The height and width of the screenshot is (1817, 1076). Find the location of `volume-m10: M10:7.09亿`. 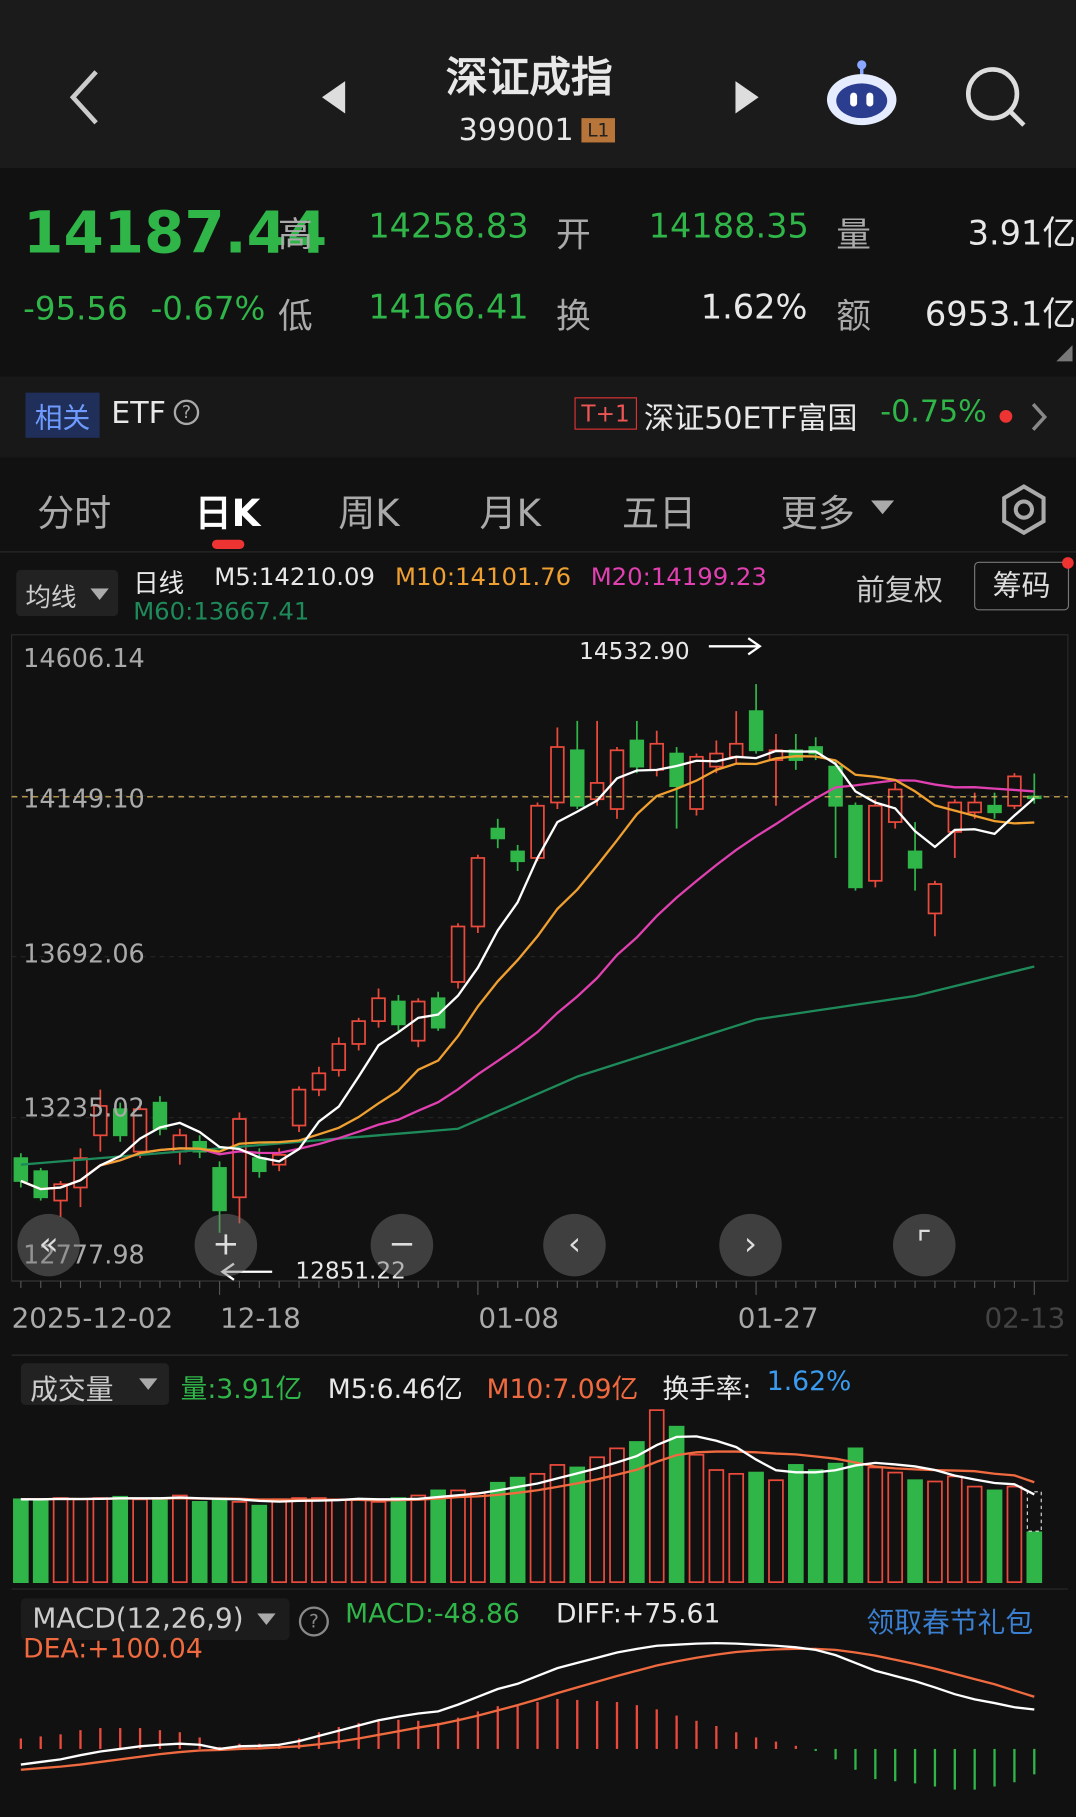

volume-m10: M10:7.09亿 is located at coordinates (562, 1389).